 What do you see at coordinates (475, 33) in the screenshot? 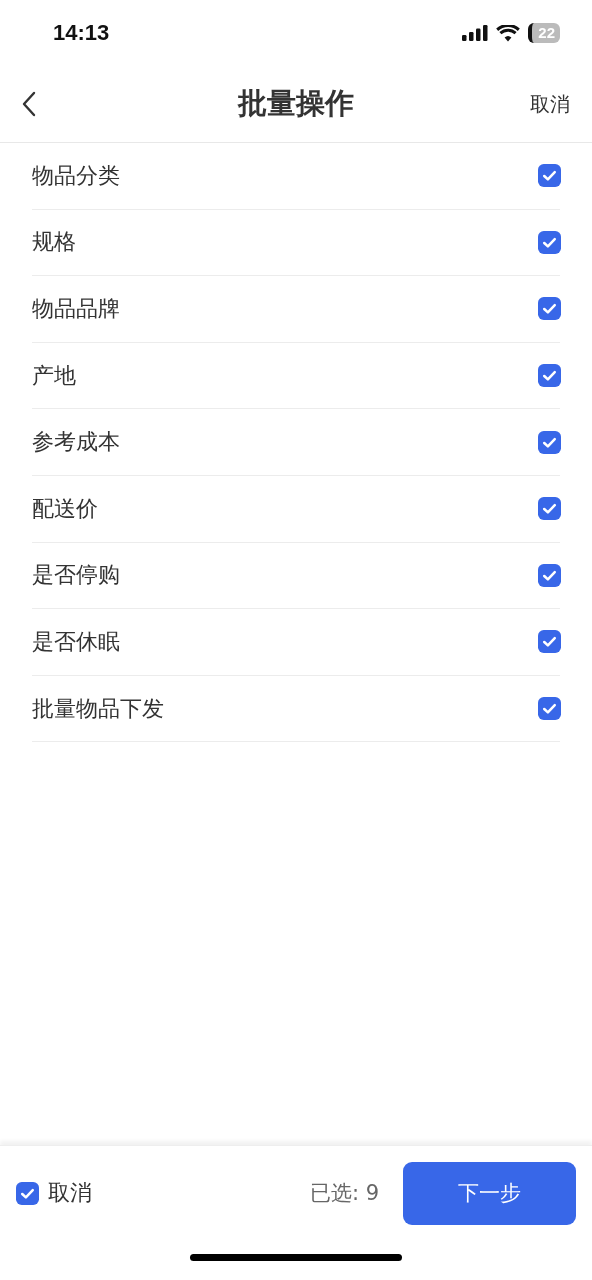
I see `signal-icon` at bounding box center [475, 33].